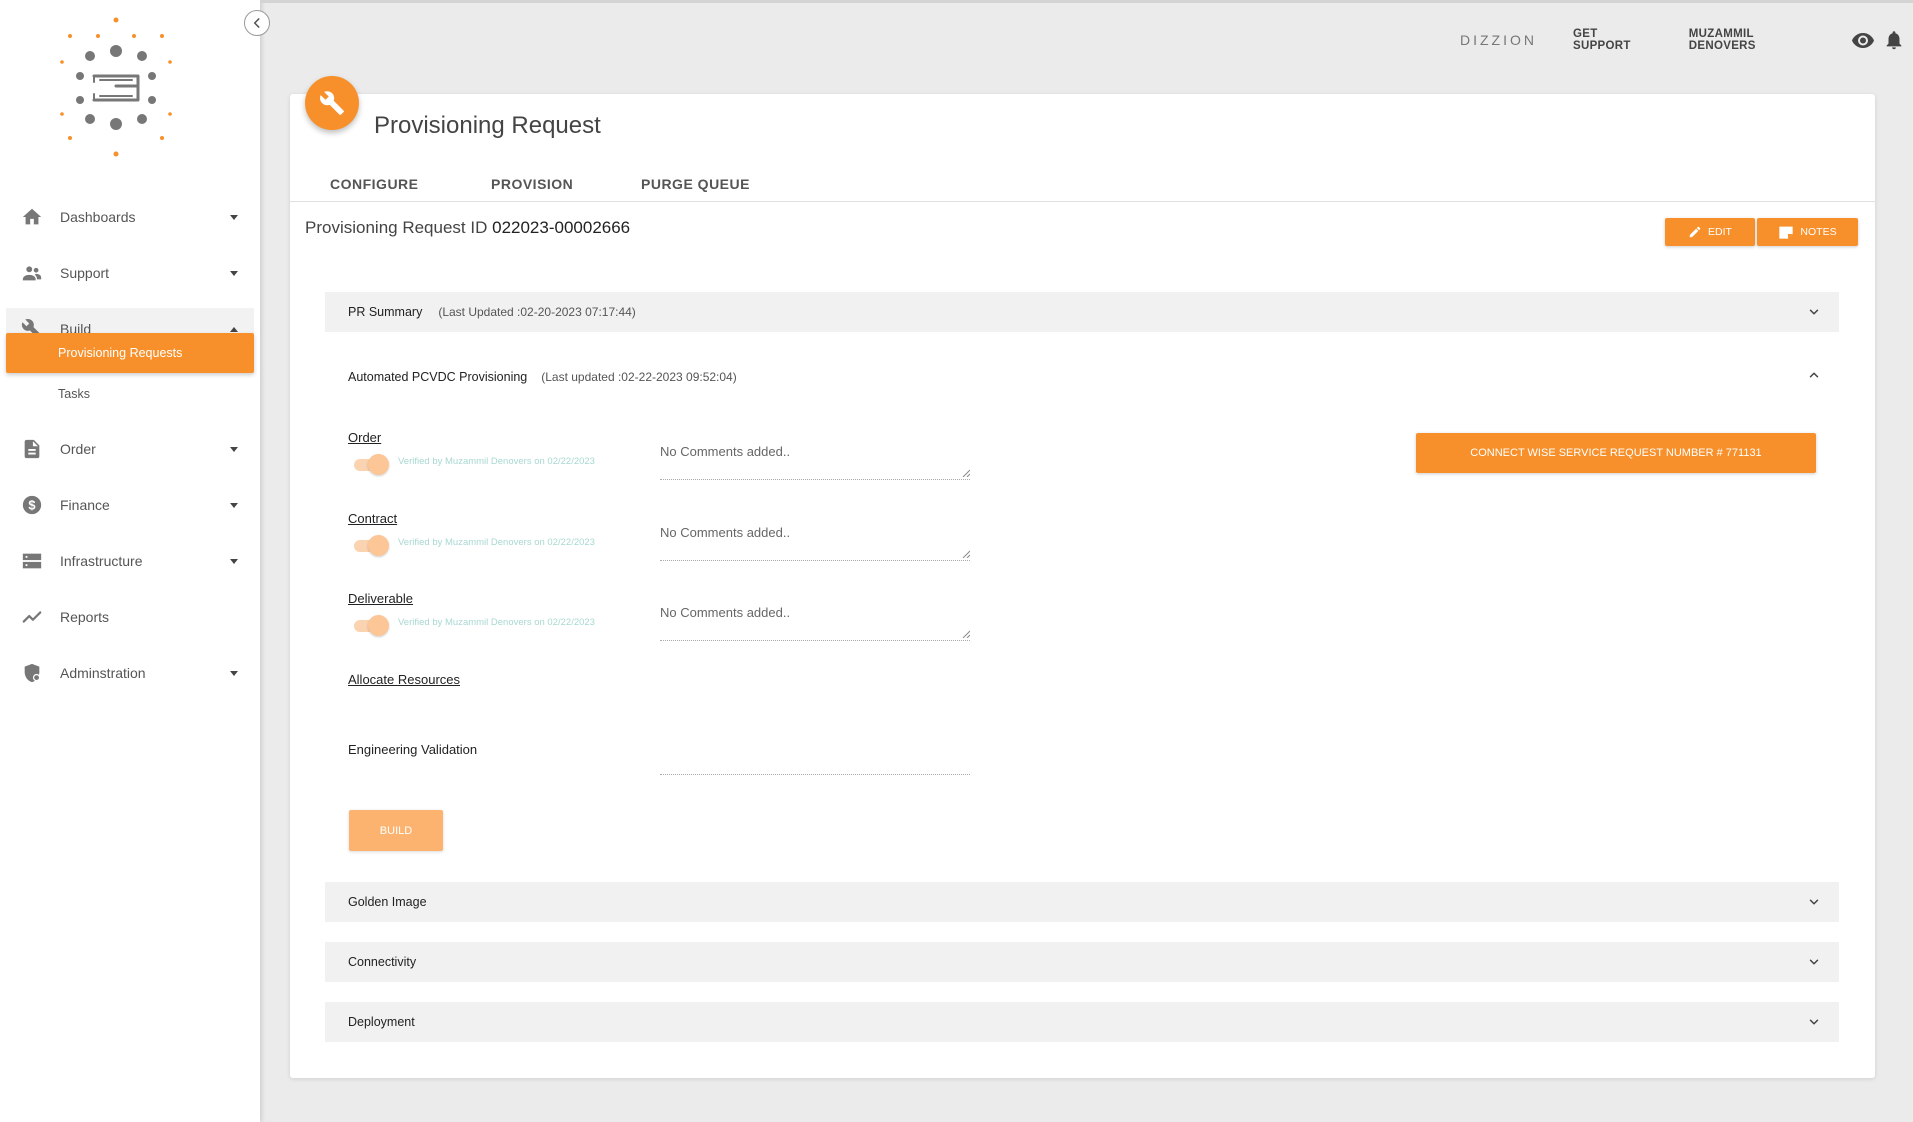 The height and width of the screenshot is (1122, 1913). I want to click on connectivity-panel: Connectivity, so click(1082, 962).